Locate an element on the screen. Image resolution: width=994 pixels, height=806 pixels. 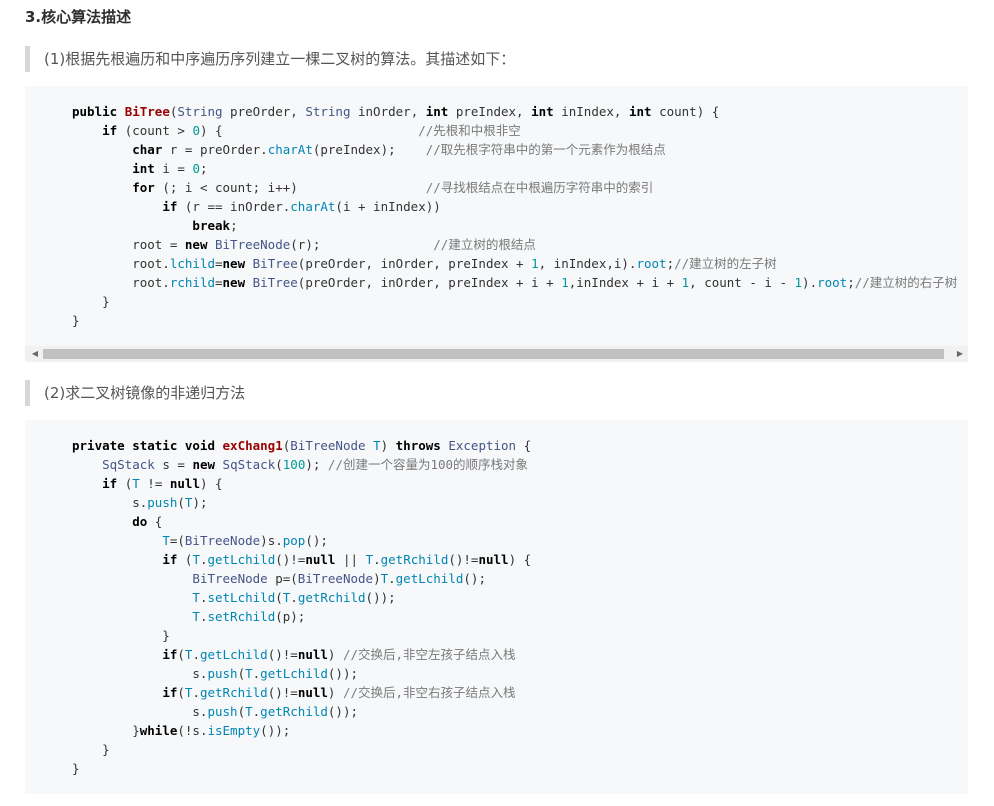
code-line: if(T.getLchild()!=null) //交换后,非空左孩子结点入栈 is located at coordinates (301, 654).